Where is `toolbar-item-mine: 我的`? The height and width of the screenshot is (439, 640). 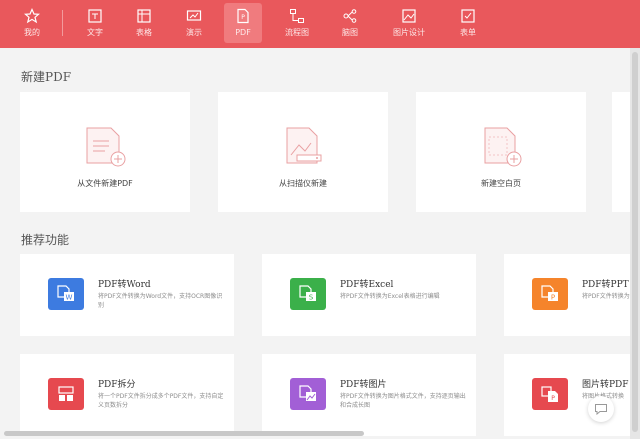 toolbar-item-mine: 我的 is located at coordinates (32, 23).